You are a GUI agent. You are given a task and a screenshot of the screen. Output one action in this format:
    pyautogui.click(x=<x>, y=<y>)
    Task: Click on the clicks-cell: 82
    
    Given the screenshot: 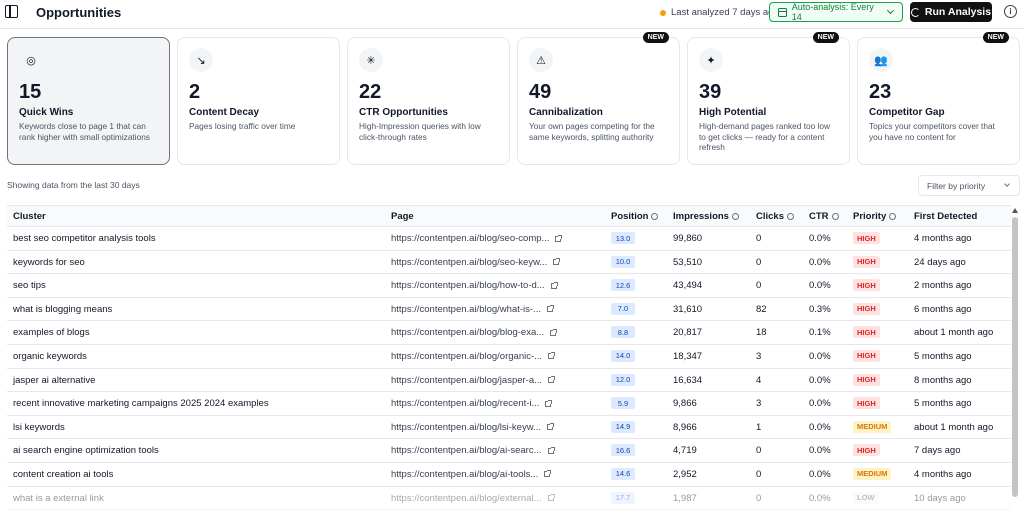 What is the action you would take?
    pyautogui.click(x=761, y=309)
    